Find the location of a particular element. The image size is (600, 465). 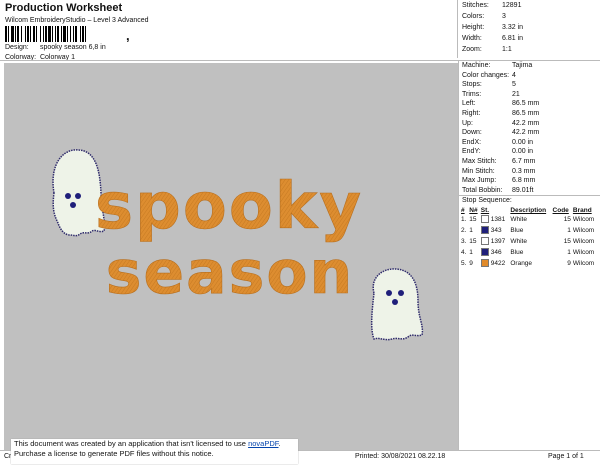

cell-st-text: 1397 is located at coordinates (498, 241).